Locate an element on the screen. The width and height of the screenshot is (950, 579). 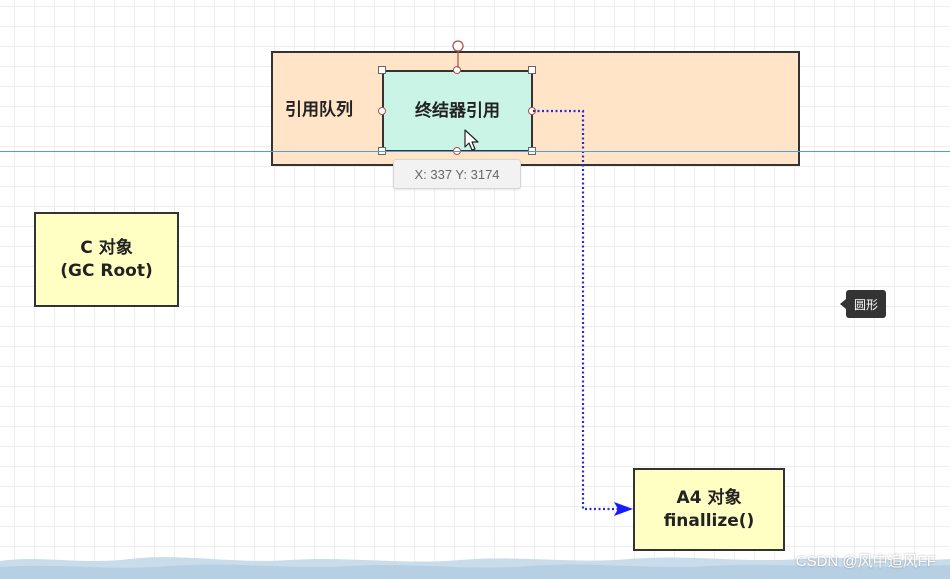
coordinate-tooltip: X: 337 Y: 3174 is located at coordinates (457, 174).